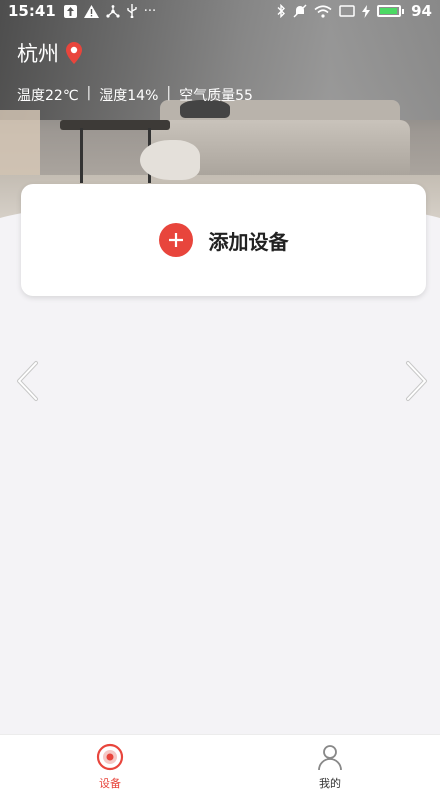  Describe the element at coordinates (175, 240) in the screenshot. I see `add-icon` at that location.